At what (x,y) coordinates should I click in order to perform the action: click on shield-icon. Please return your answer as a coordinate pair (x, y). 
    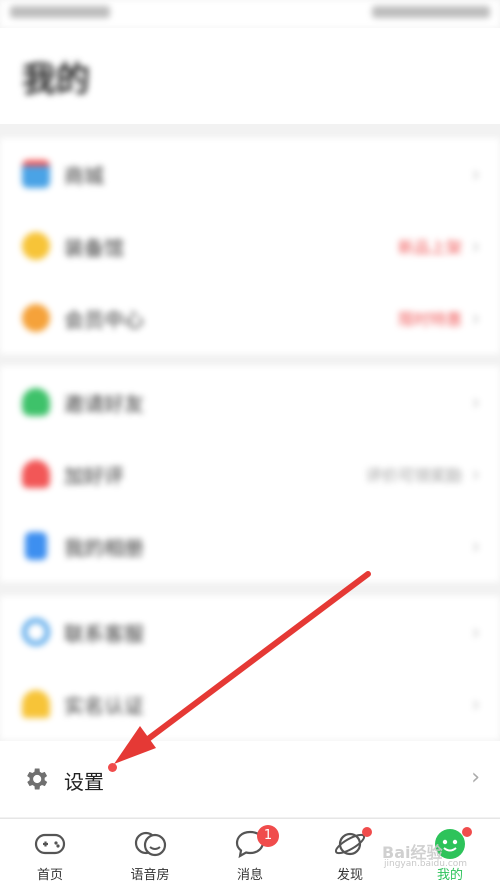
    Looking at the image, I should click on (36, 704).